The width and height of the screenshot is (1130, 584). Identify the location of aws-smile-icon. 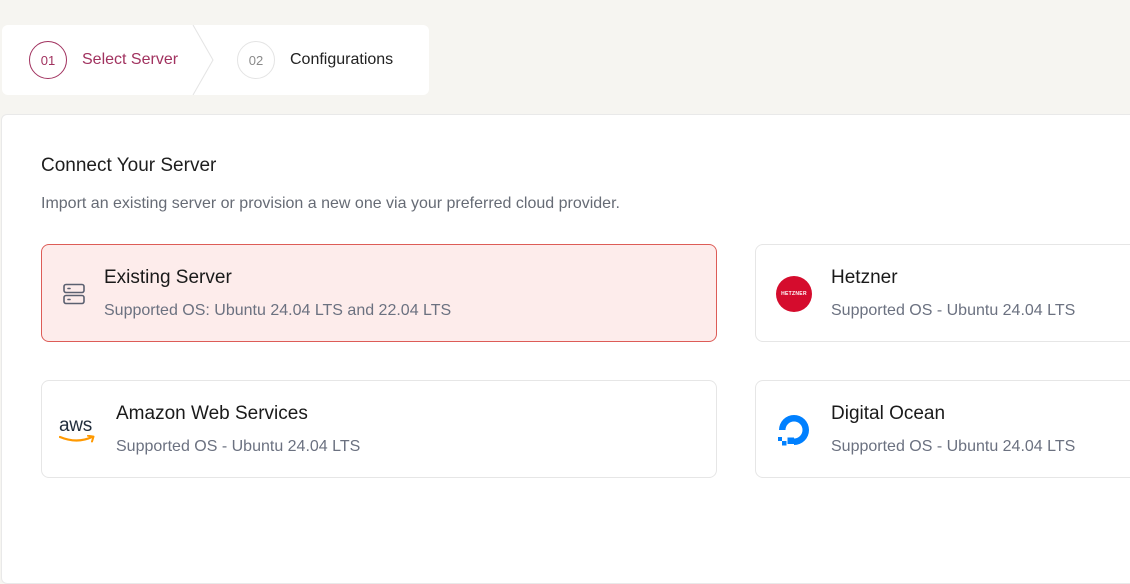
(77, 439).